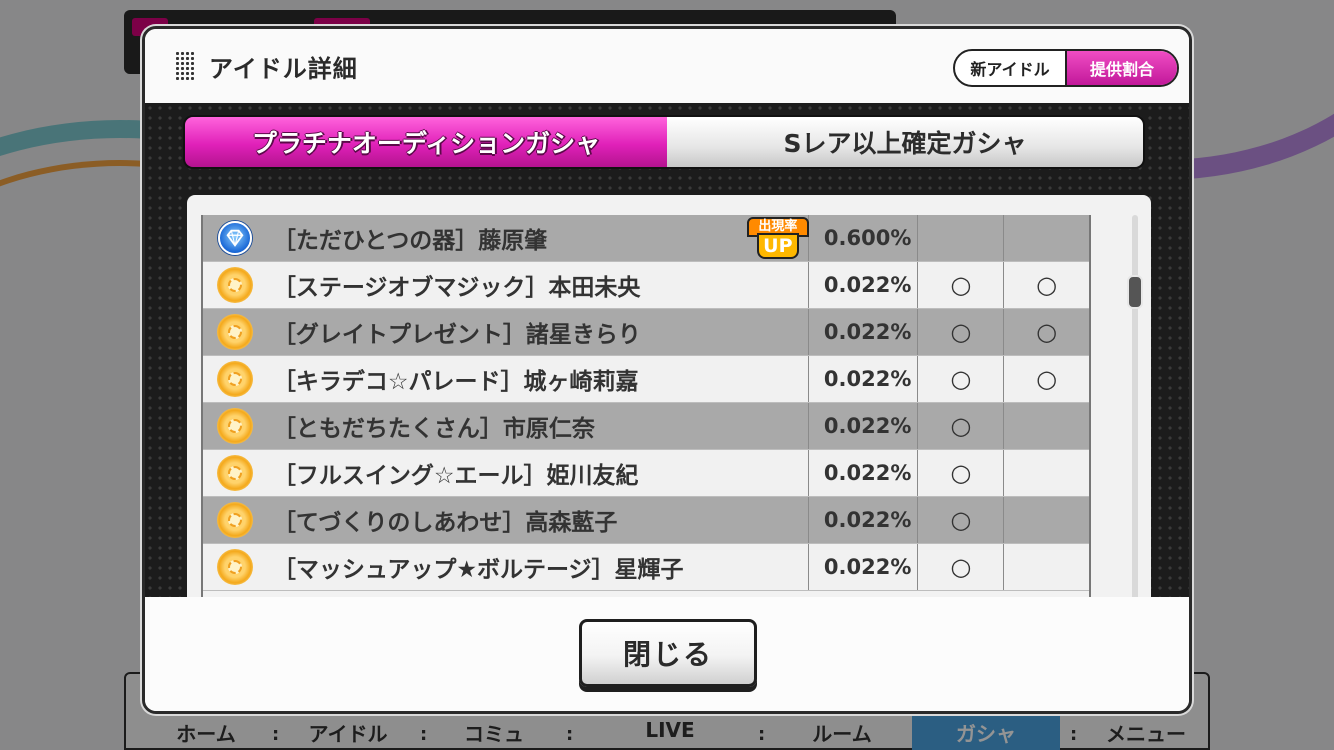 This screenshot has width=1334, height=750. I want to click on table-row: ［ステージオブマジック］本田未央 0.022% ○ ○, so click(646, 285).